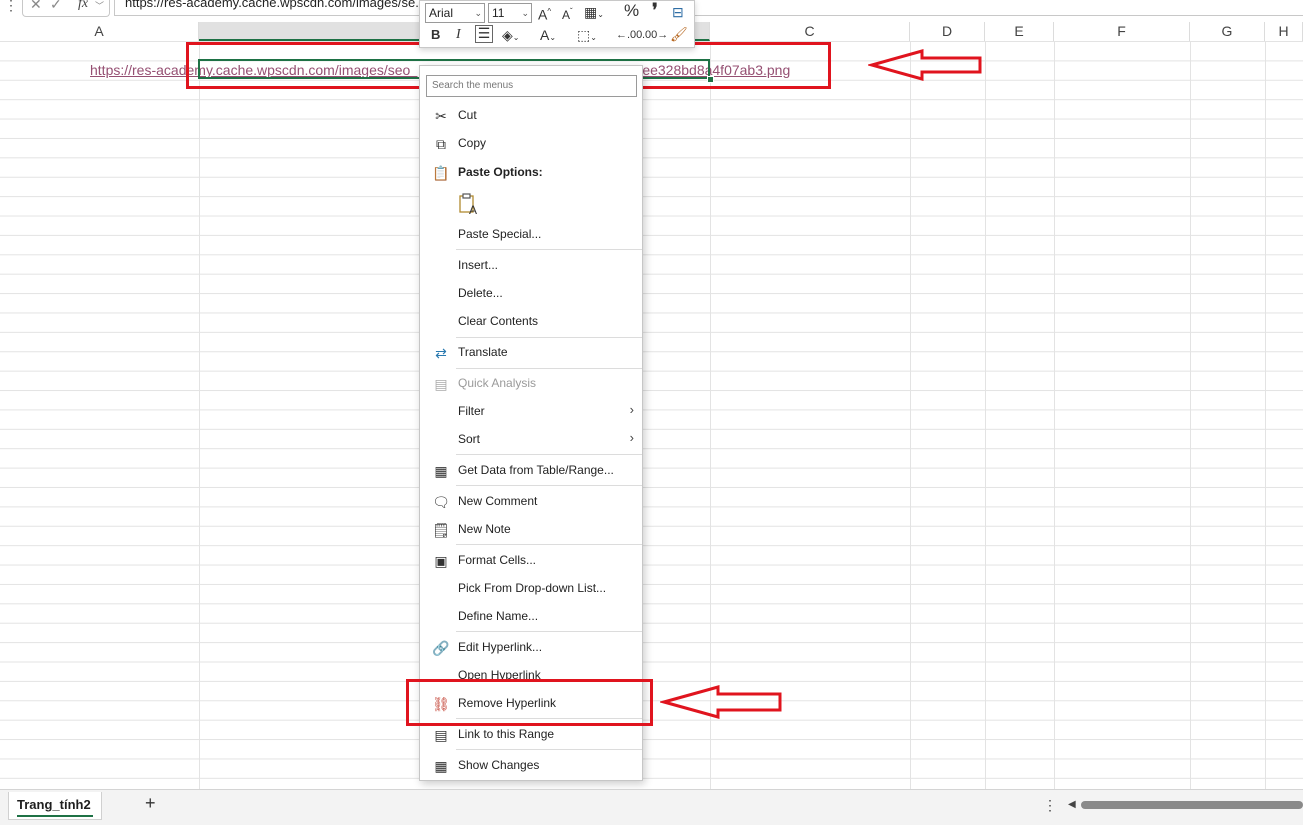  Describe the element at coordinates (11, 7) in the screenshot. I see `formula-bar-options-icon: ⋮` at that location.